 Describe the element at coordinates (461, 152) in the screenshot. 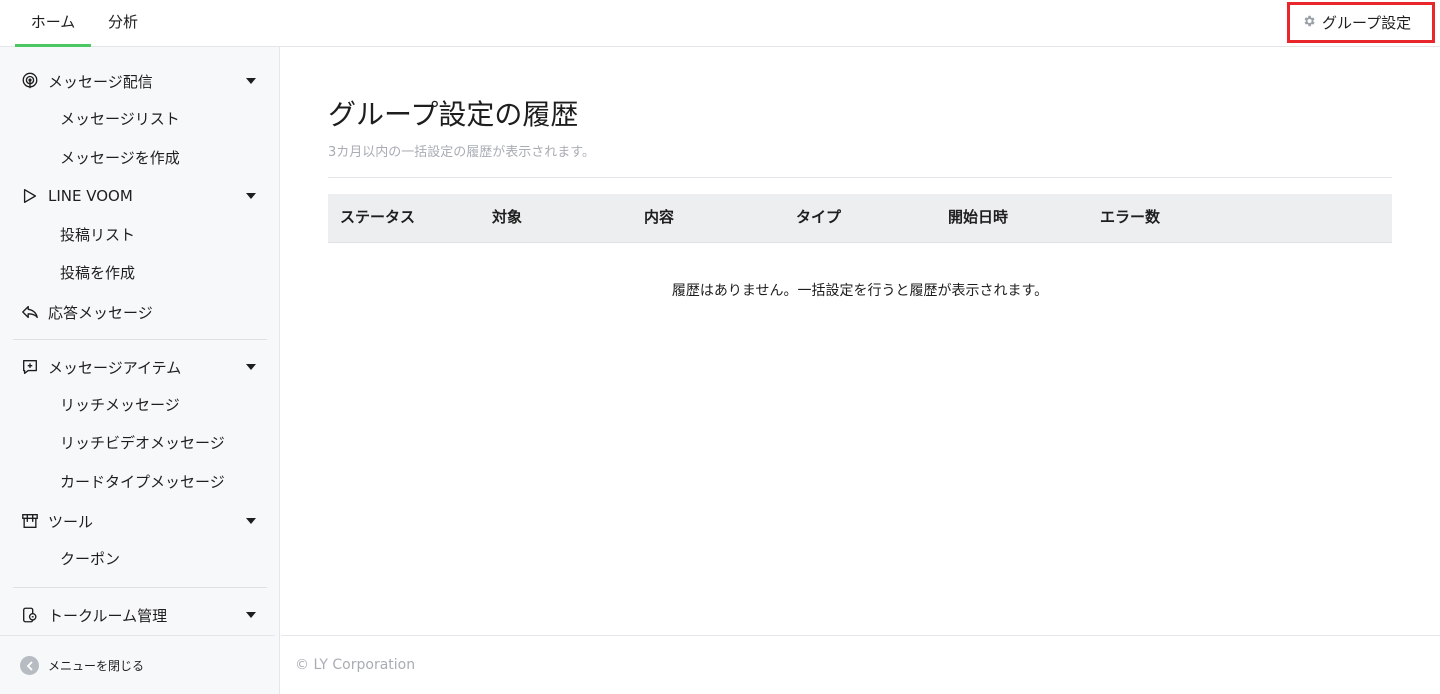

I see `page-description: 3カ月以内の一括設定の履歴が表示されます。` at that location.